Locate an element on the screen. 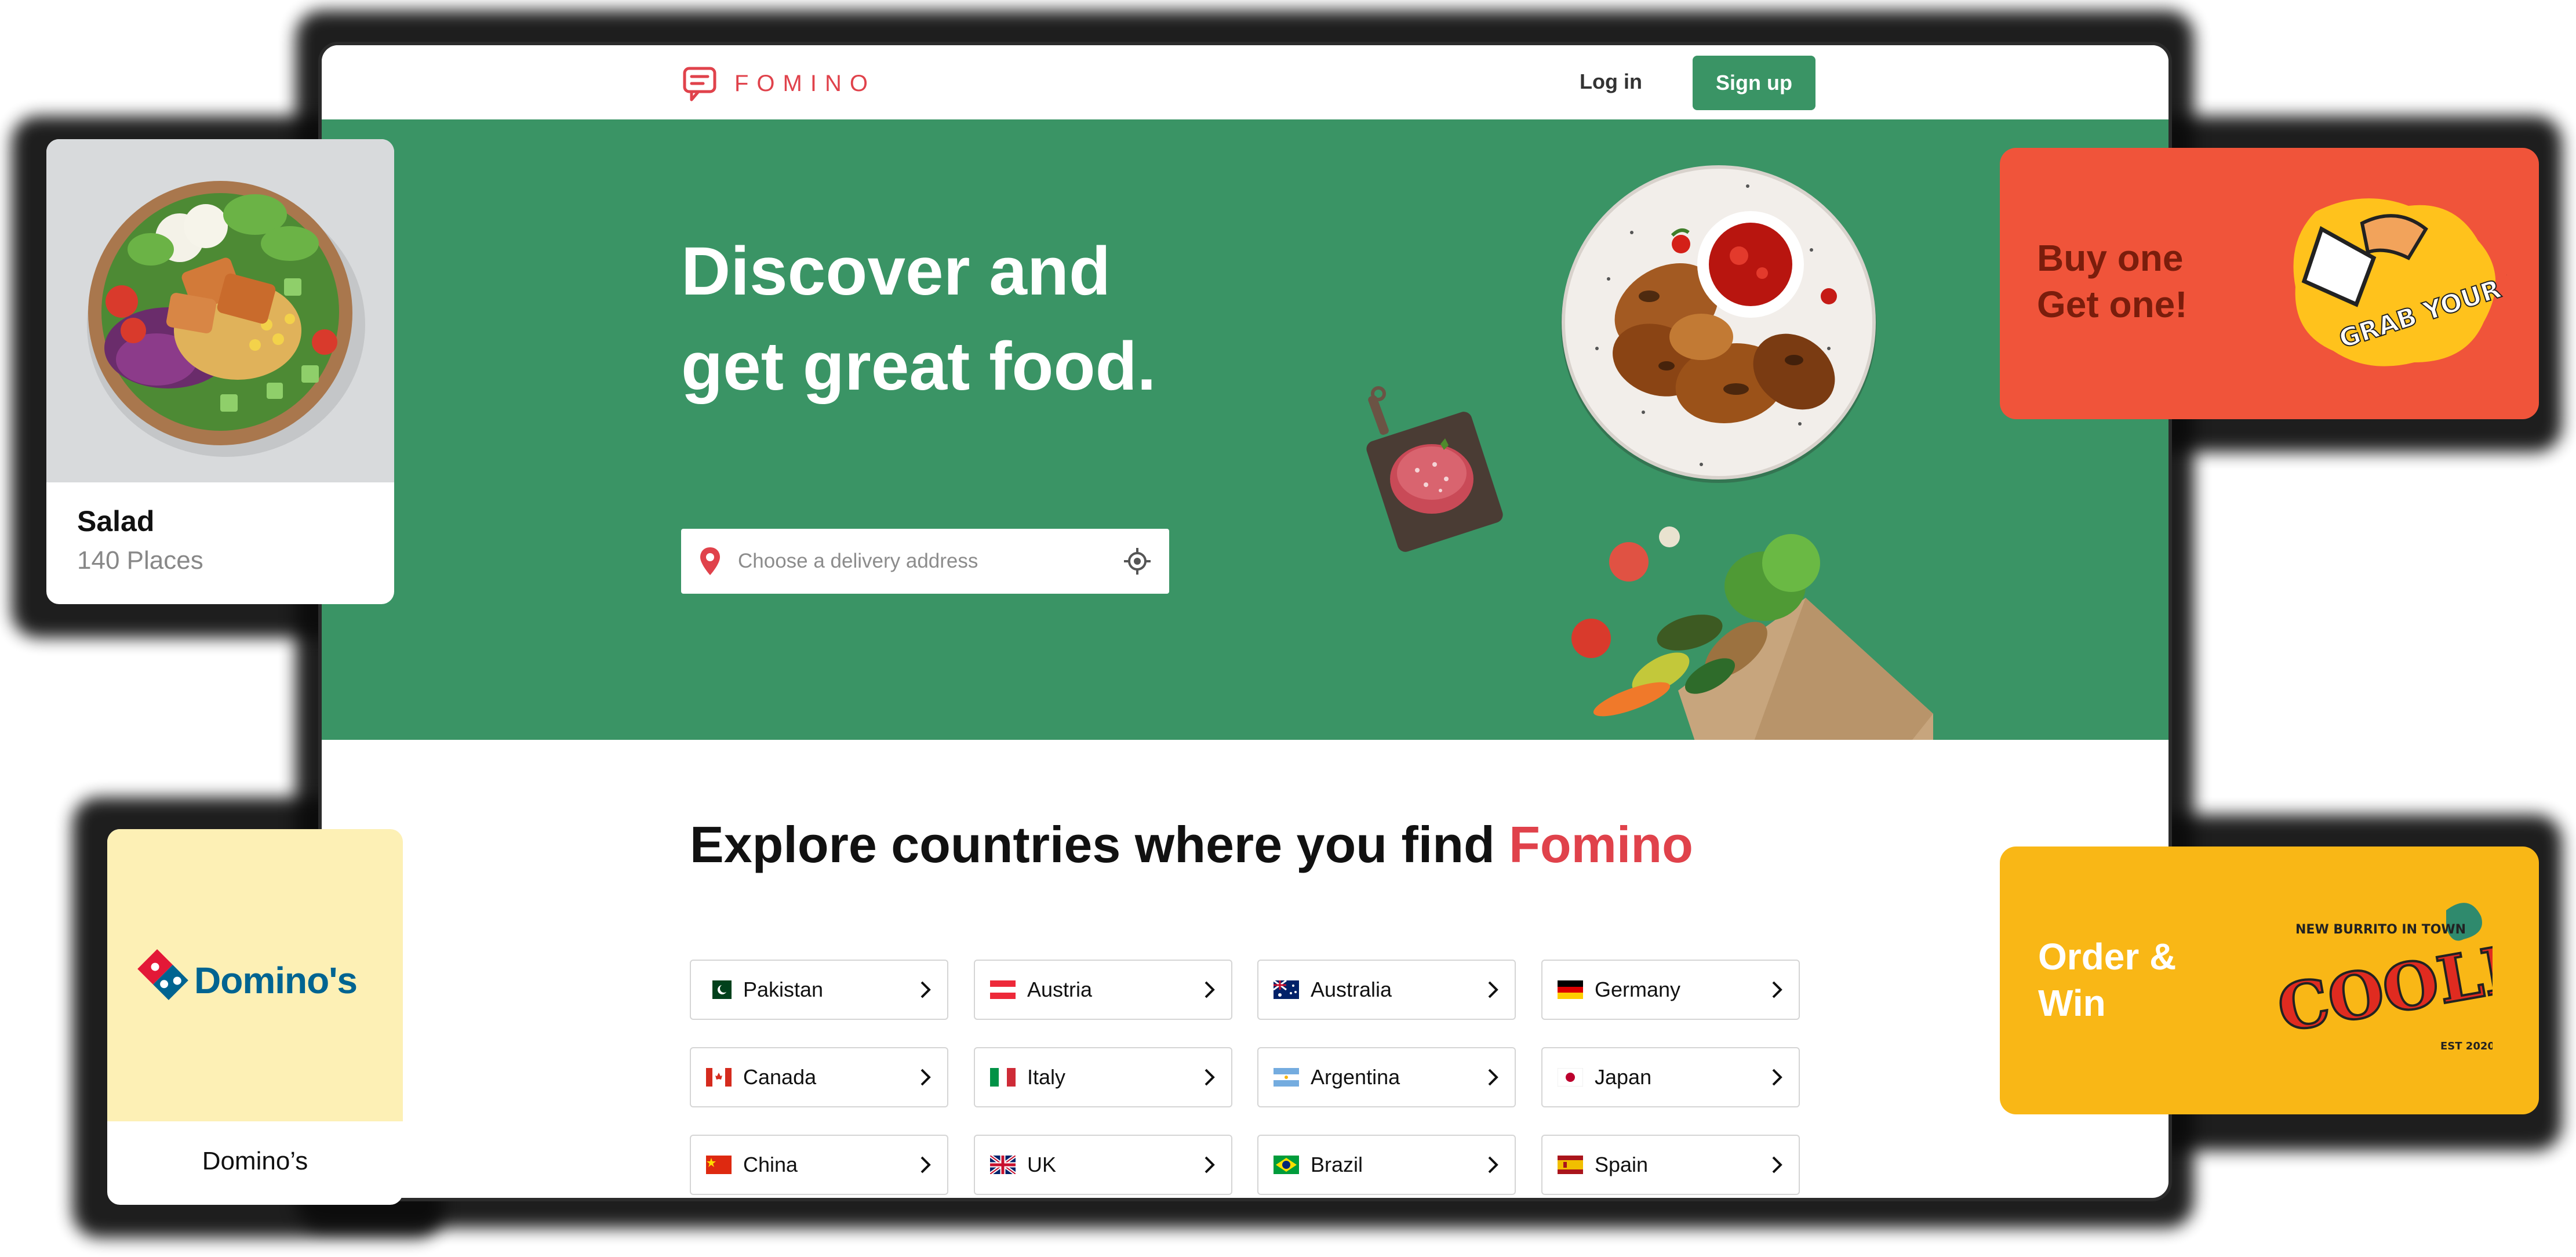 The image size is (2576, 1257). chicken-wings-plate-image is located at coordinates (1718, 324).